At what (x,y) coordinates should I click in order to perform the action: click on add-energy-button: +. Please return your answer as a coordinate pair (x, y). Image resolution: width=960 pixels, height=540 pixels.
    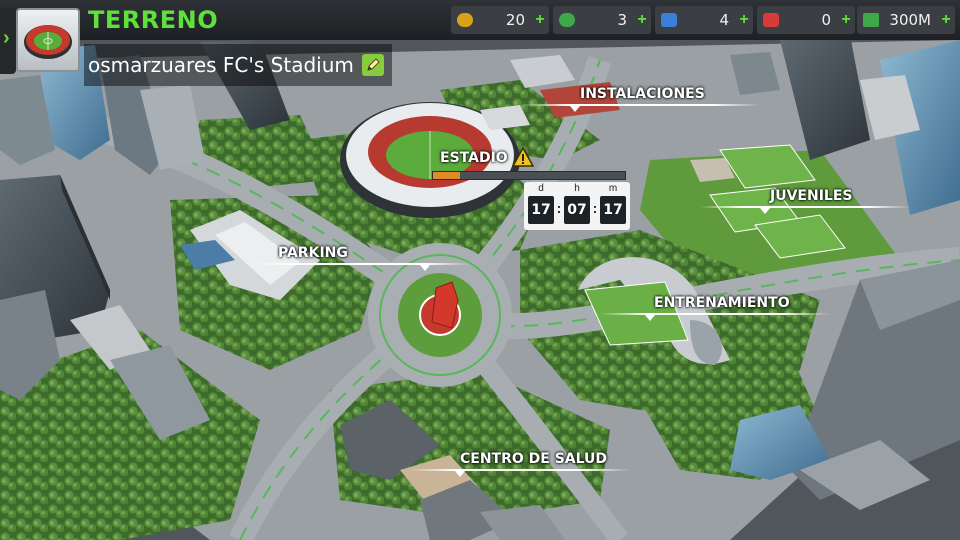
    Looking at the image, I should click on (744, 20).